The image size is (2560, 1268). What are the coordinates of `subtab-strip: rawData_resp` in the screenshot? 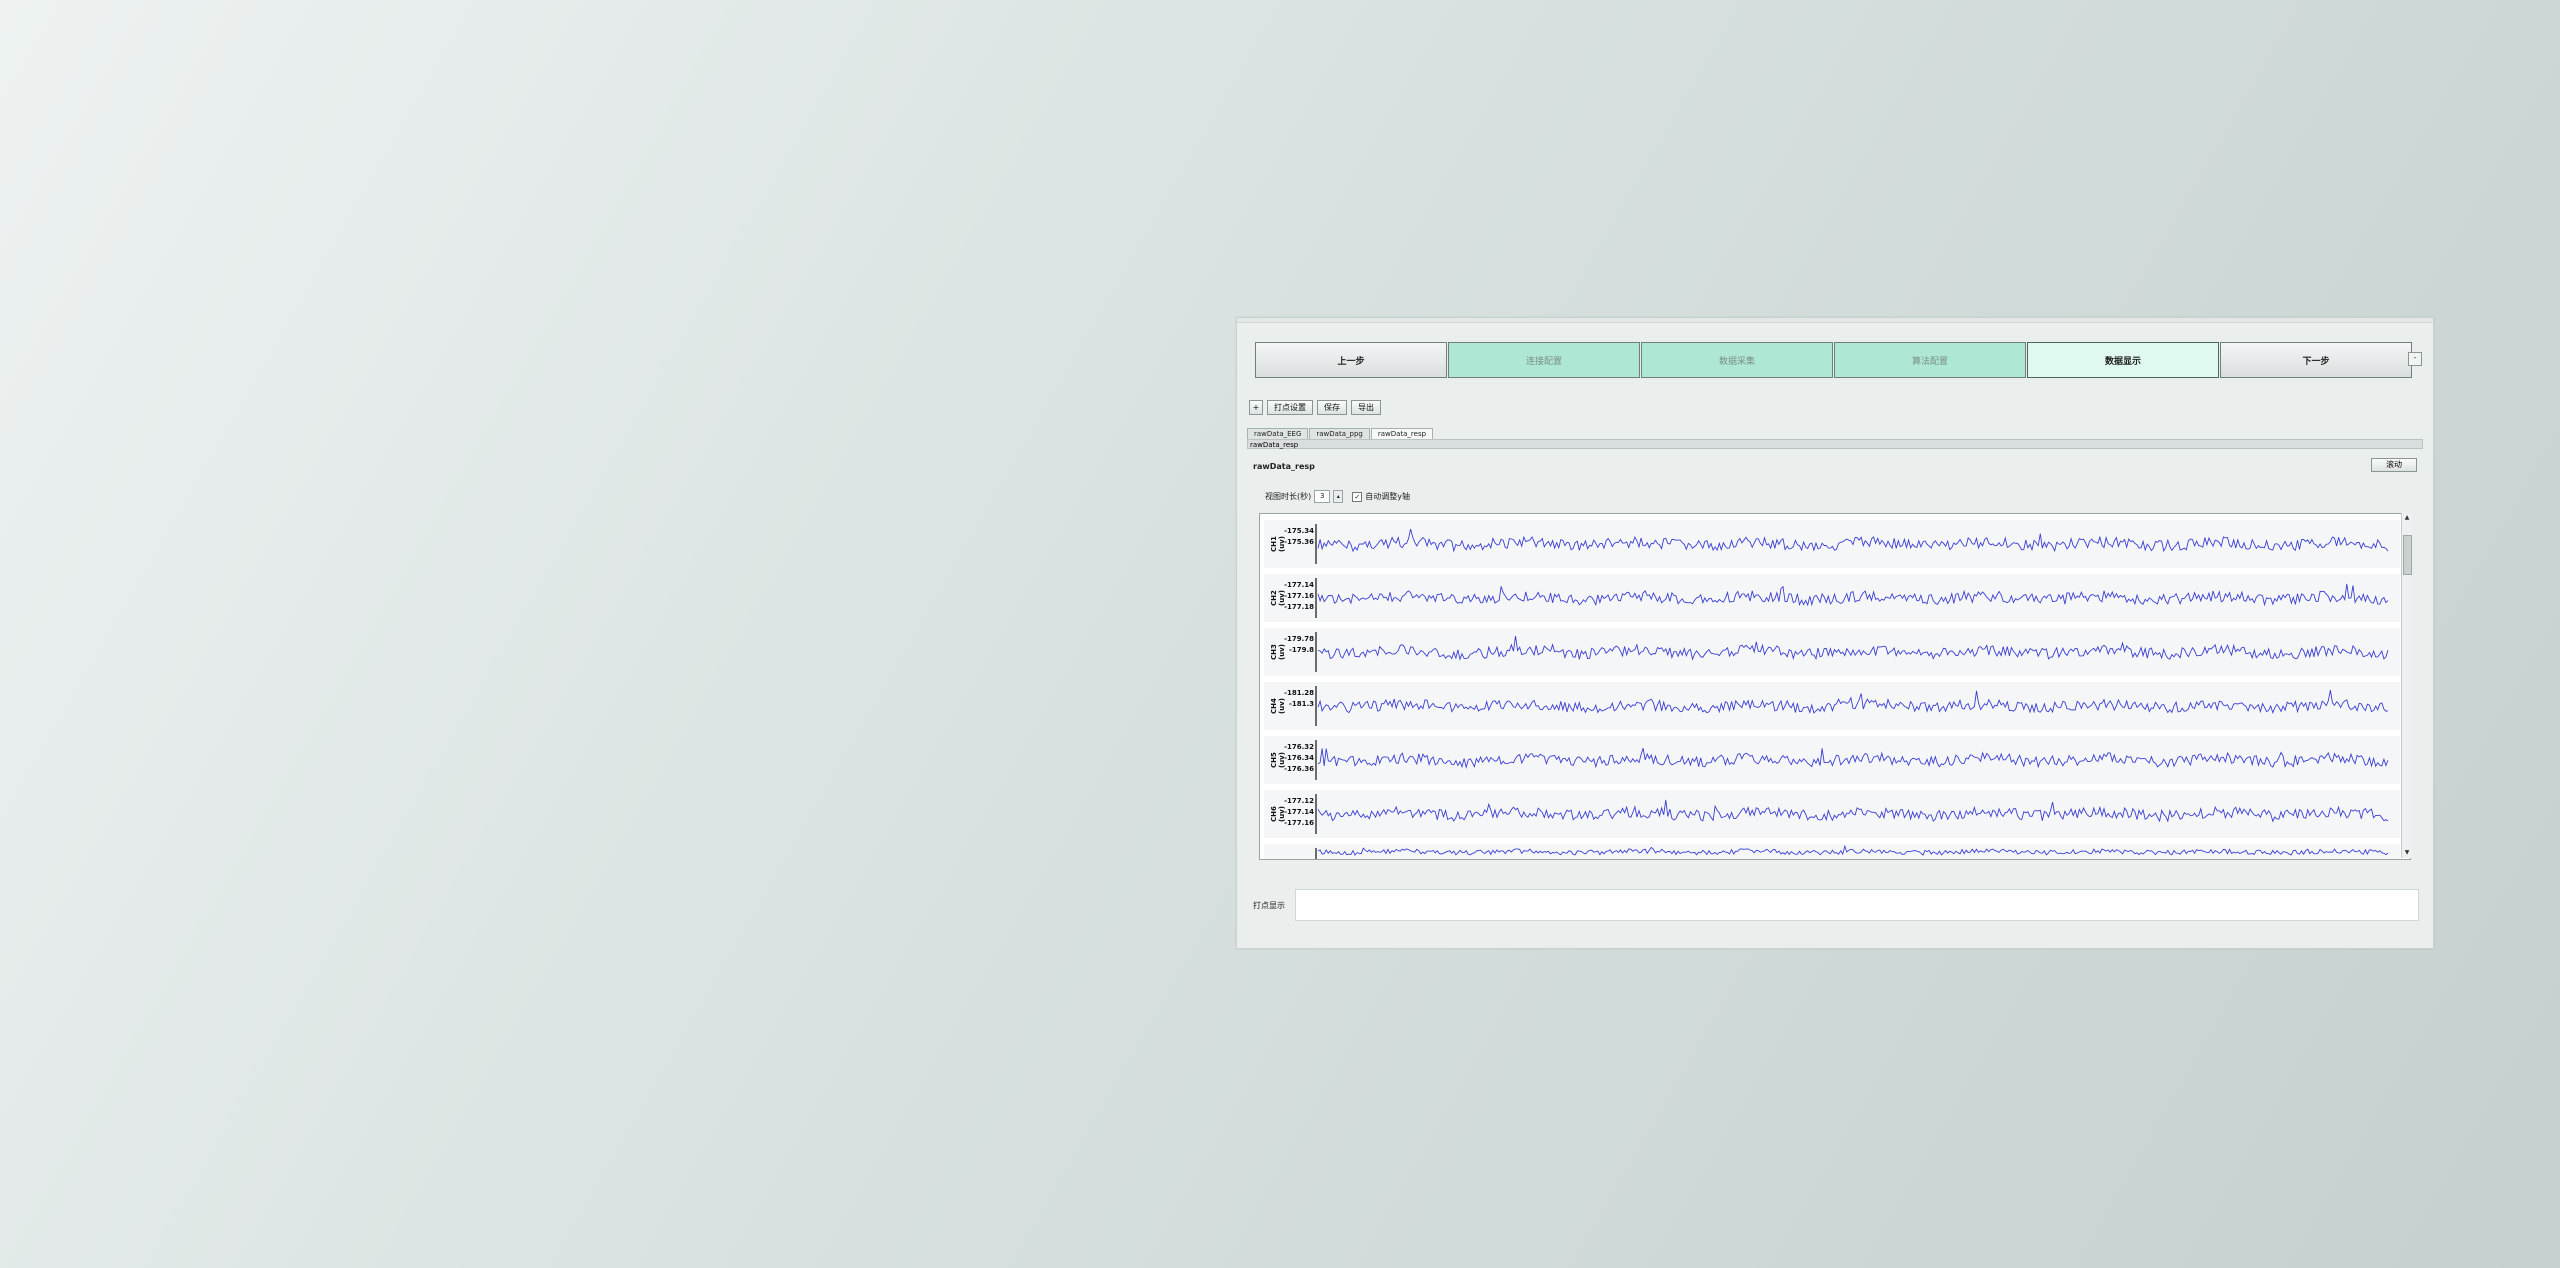 It's located at (1835, 444).